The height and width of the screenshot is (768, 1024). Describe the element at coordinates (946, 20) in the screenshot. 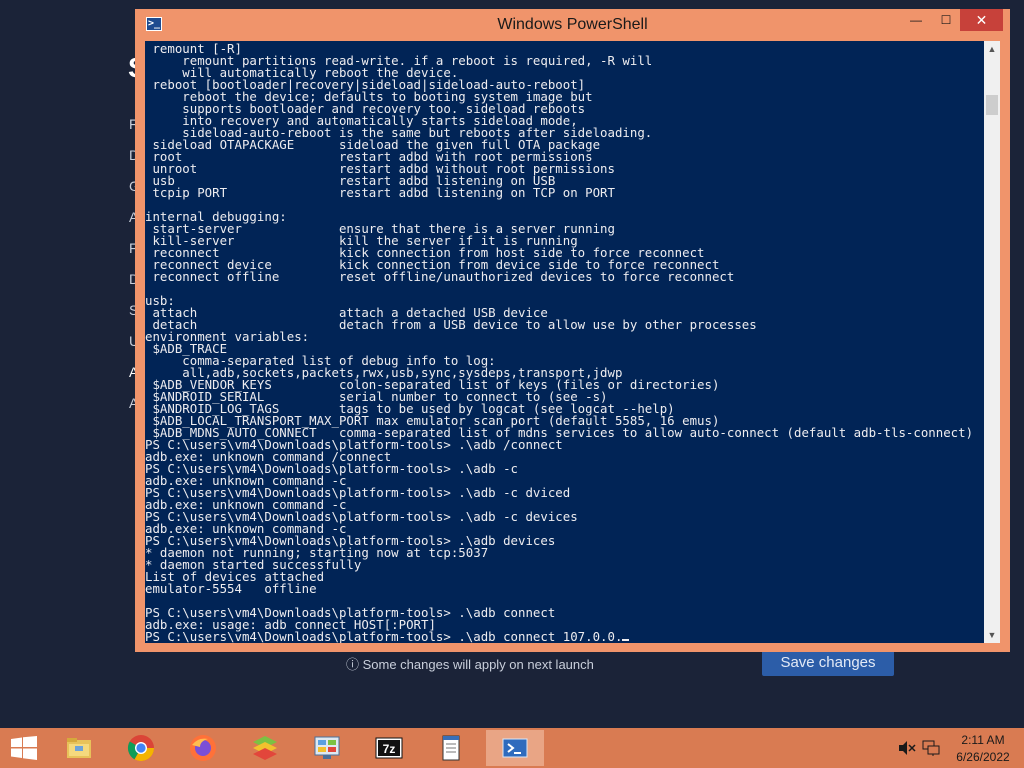

I see `maximize-button: ☐` at that location.